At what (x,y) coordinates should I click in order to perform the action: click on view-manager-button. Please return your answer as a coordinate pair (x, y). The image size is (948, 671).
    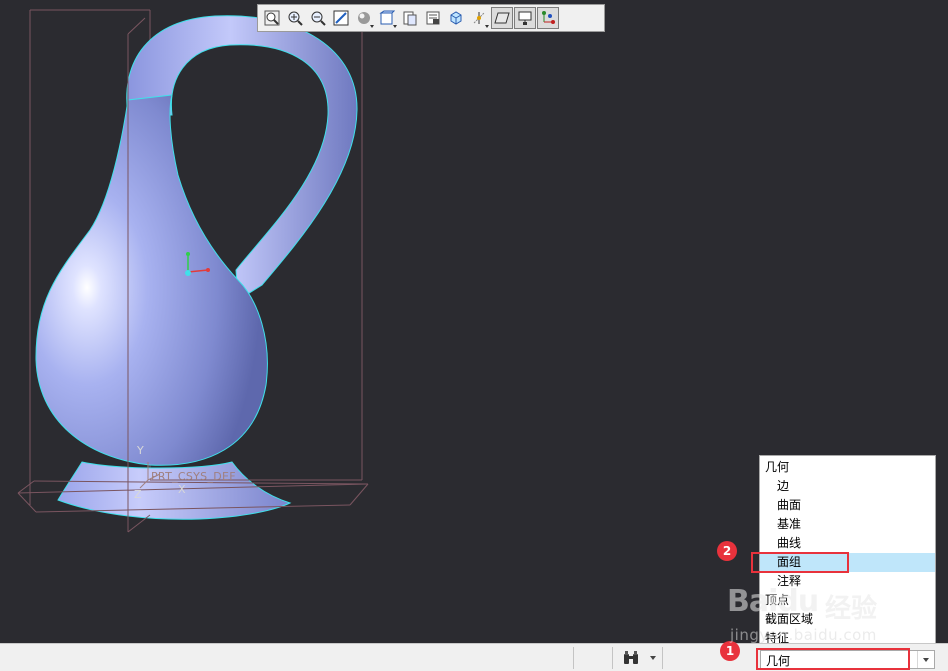
    Looking at the image, I should click on (410, 18).